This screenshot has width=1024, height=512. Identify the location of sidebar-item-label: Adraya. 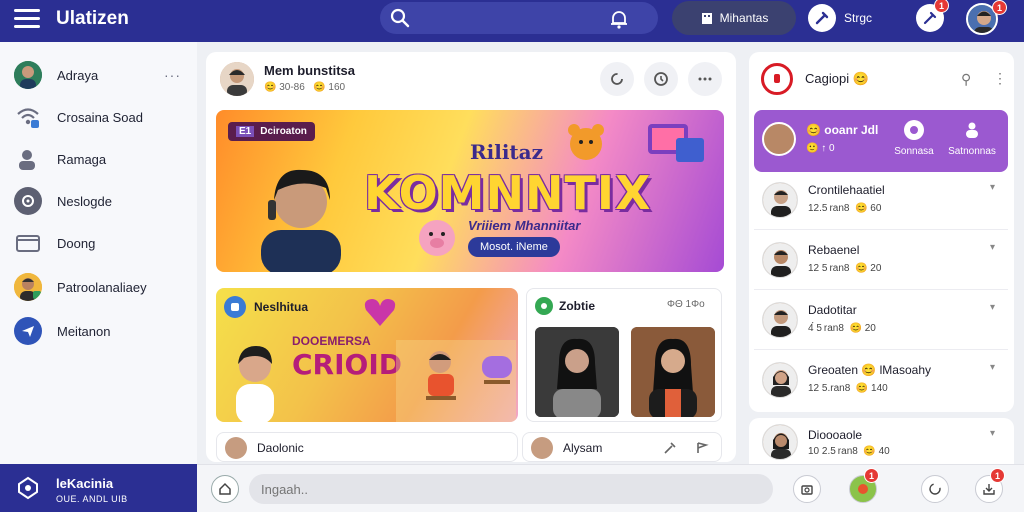
(78, 75).